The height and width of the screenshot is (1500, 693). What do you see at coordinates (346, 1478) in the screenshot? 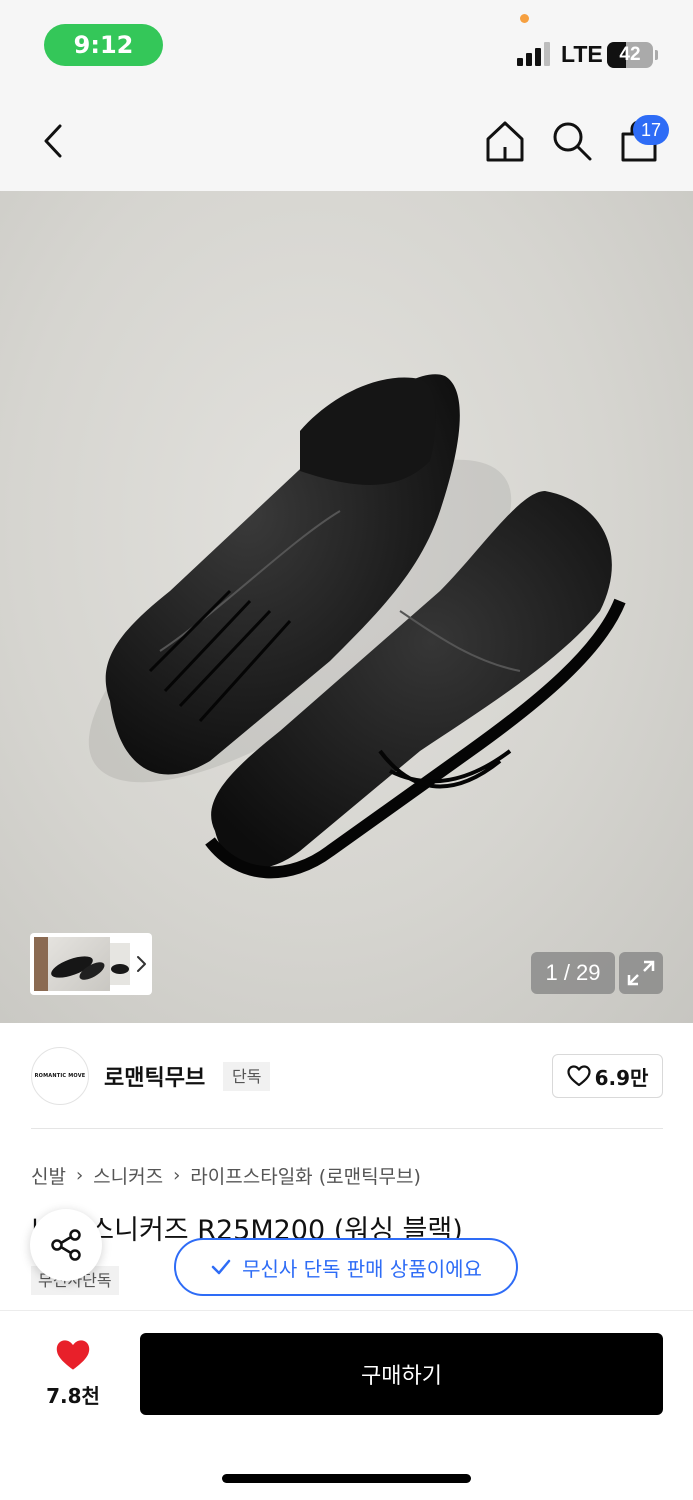
I see `home-indicator` at bounding box center [346, 1478].